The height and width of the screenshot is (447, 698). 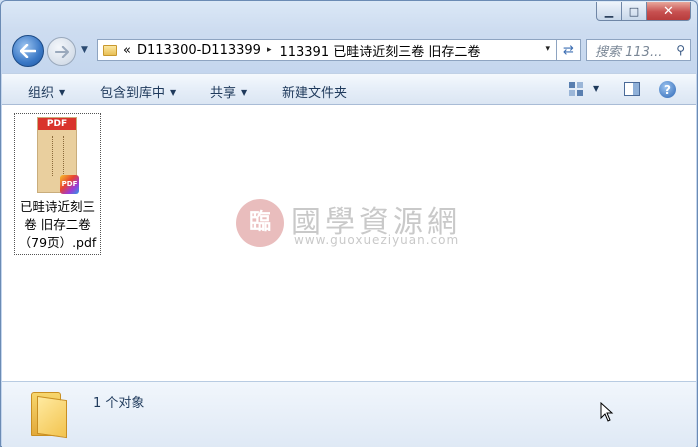 I want to click on new-folder-label: 新建文件夹, so click(x=315, y=93).